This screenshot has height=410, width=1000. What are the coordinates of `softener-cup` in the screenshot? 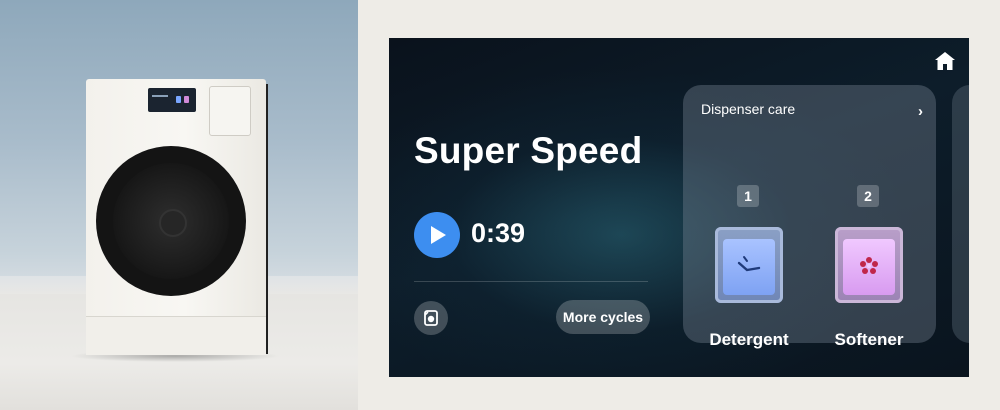 It's located at (869, 265).